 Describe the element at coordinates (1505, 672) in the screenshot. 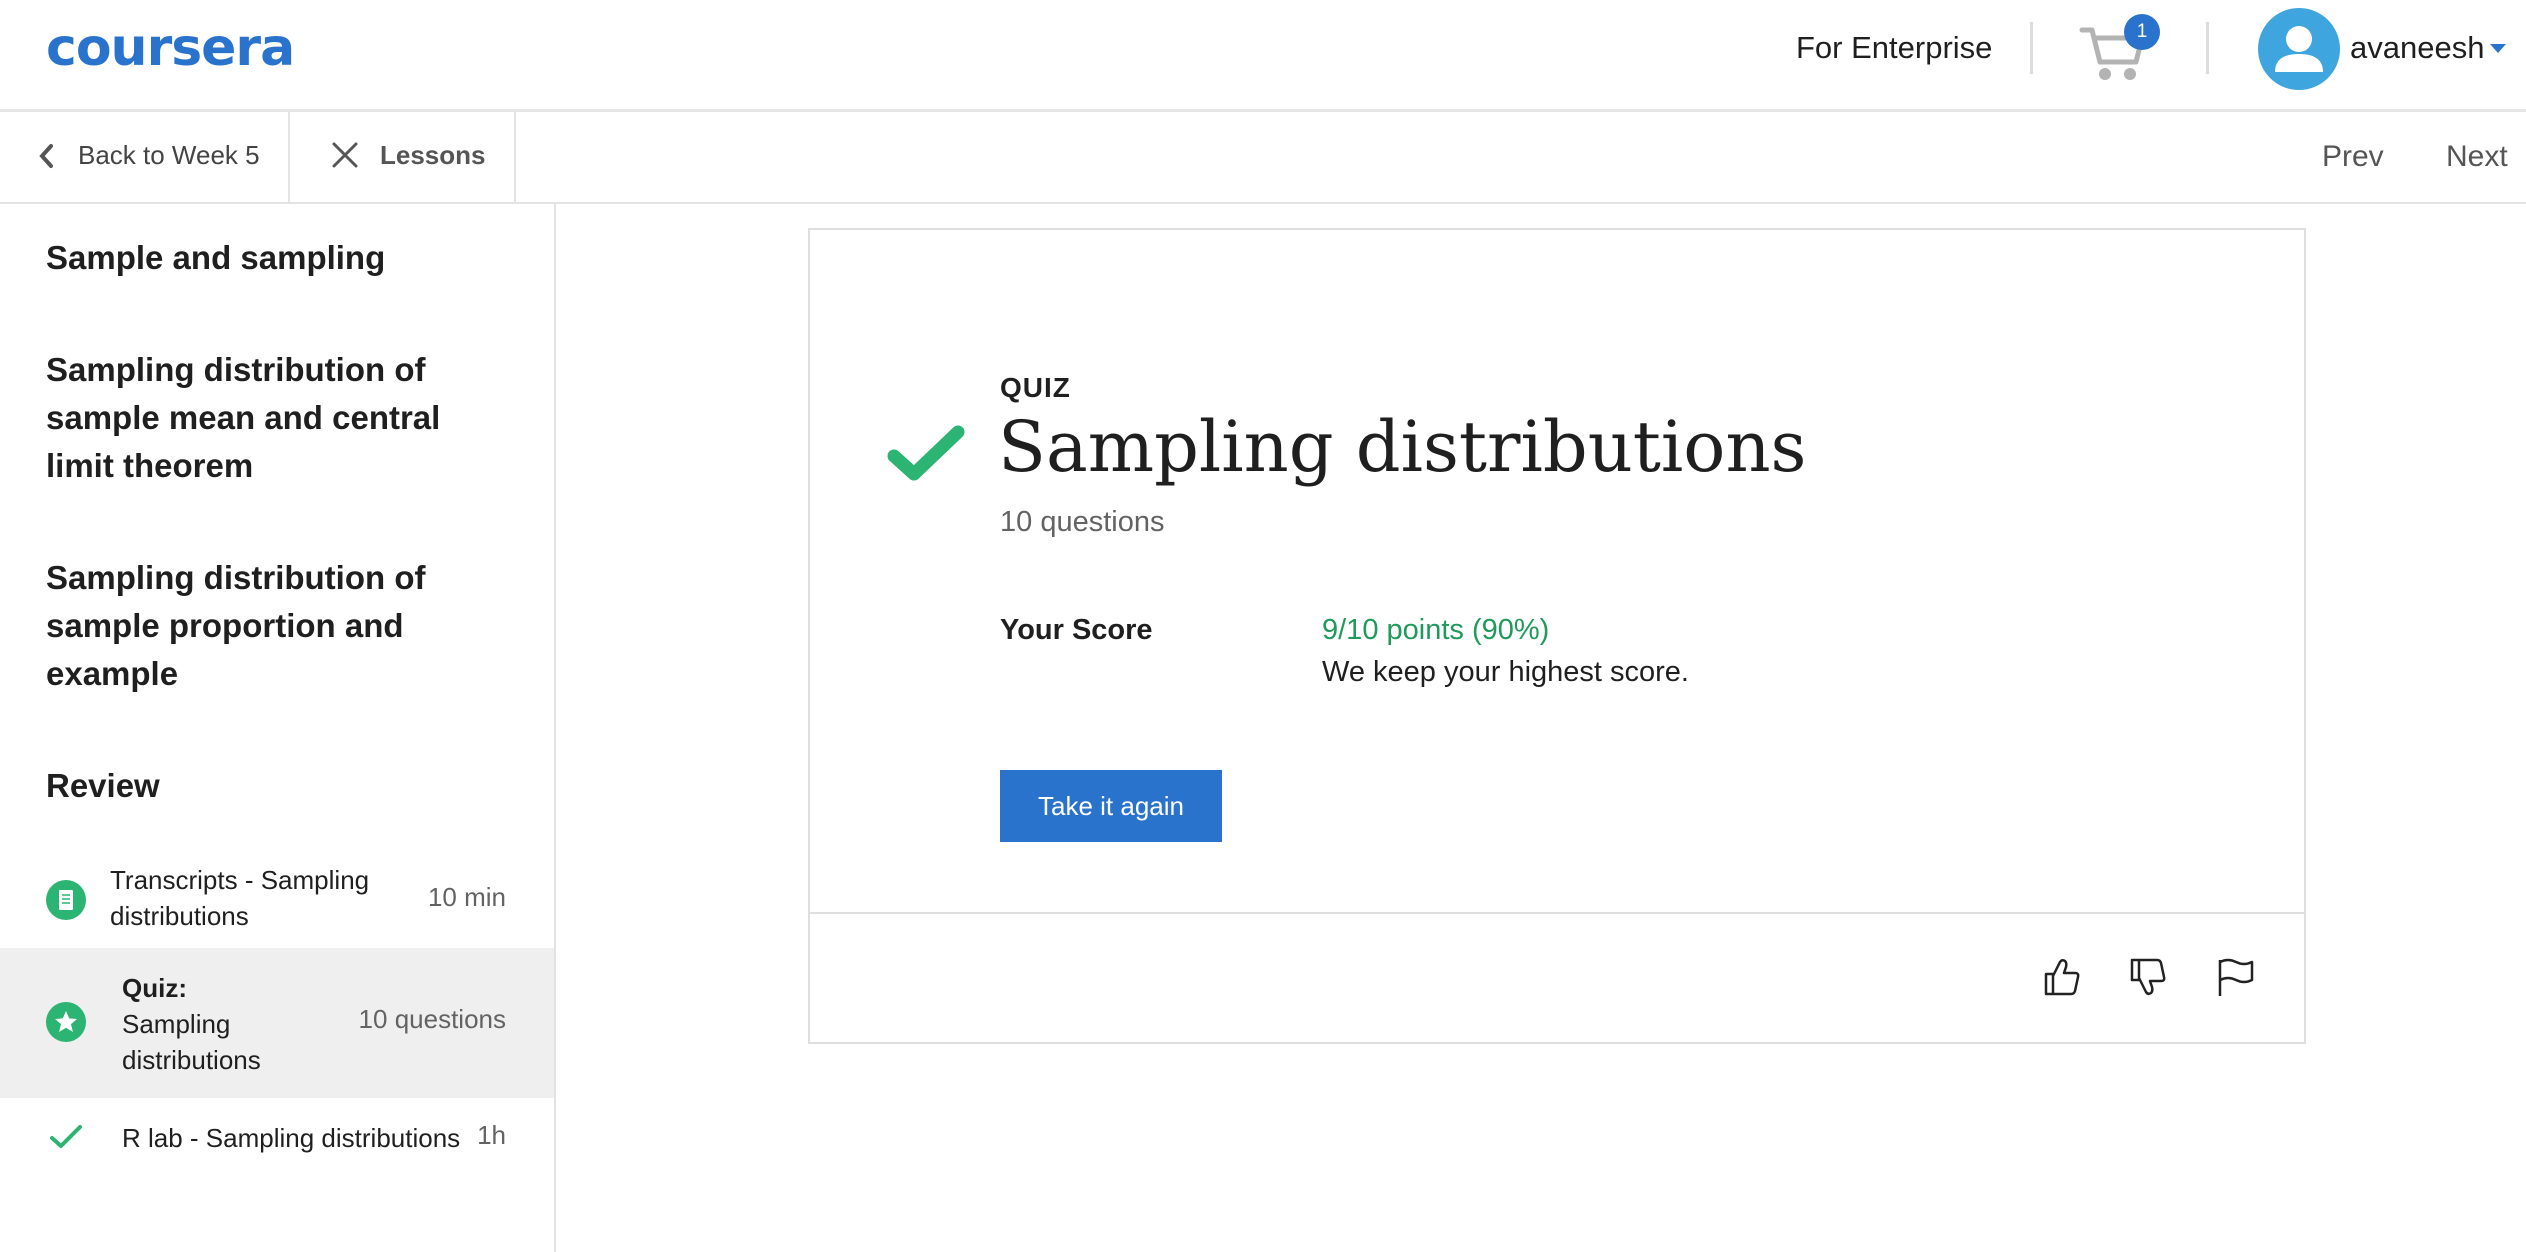

I see `score-note: We keep your highest score.` at that location.